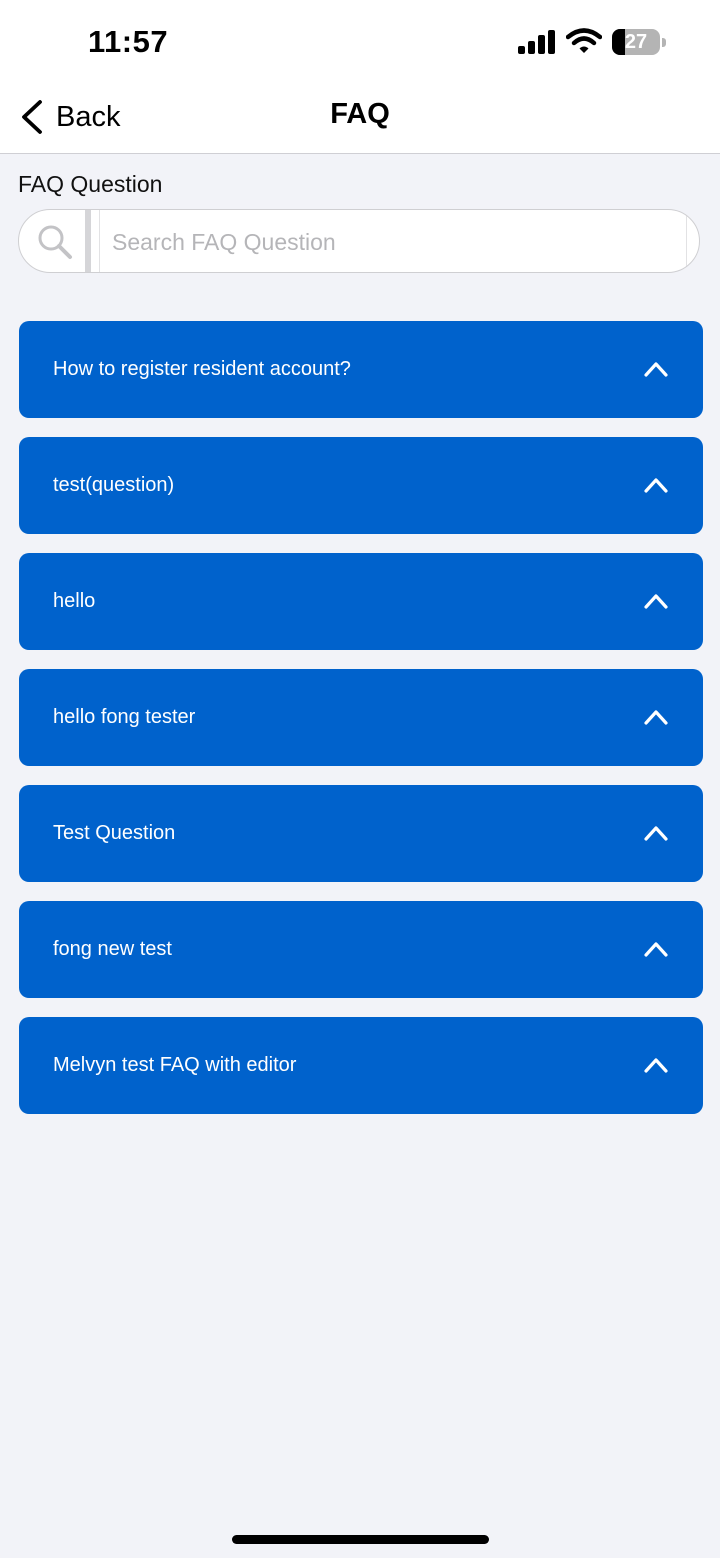 The image size is (720, 1558). I want to click on faq-item: fong new test, so click(361, 949).